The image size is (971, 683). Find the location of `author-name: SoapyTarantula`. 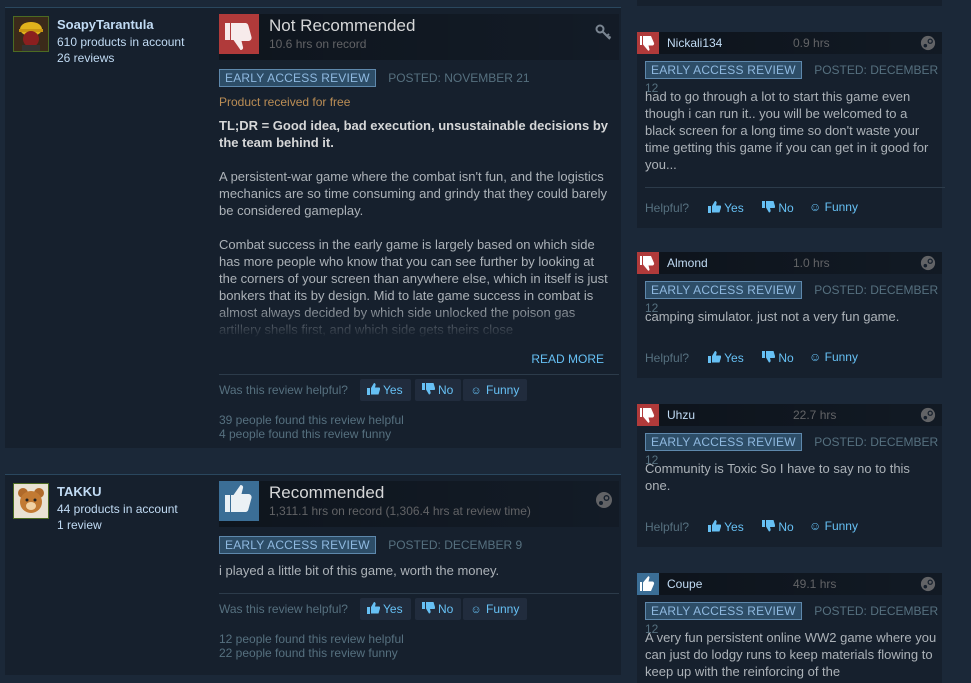

author-name: SoapyTarantula is located at coordinates (105, 24).